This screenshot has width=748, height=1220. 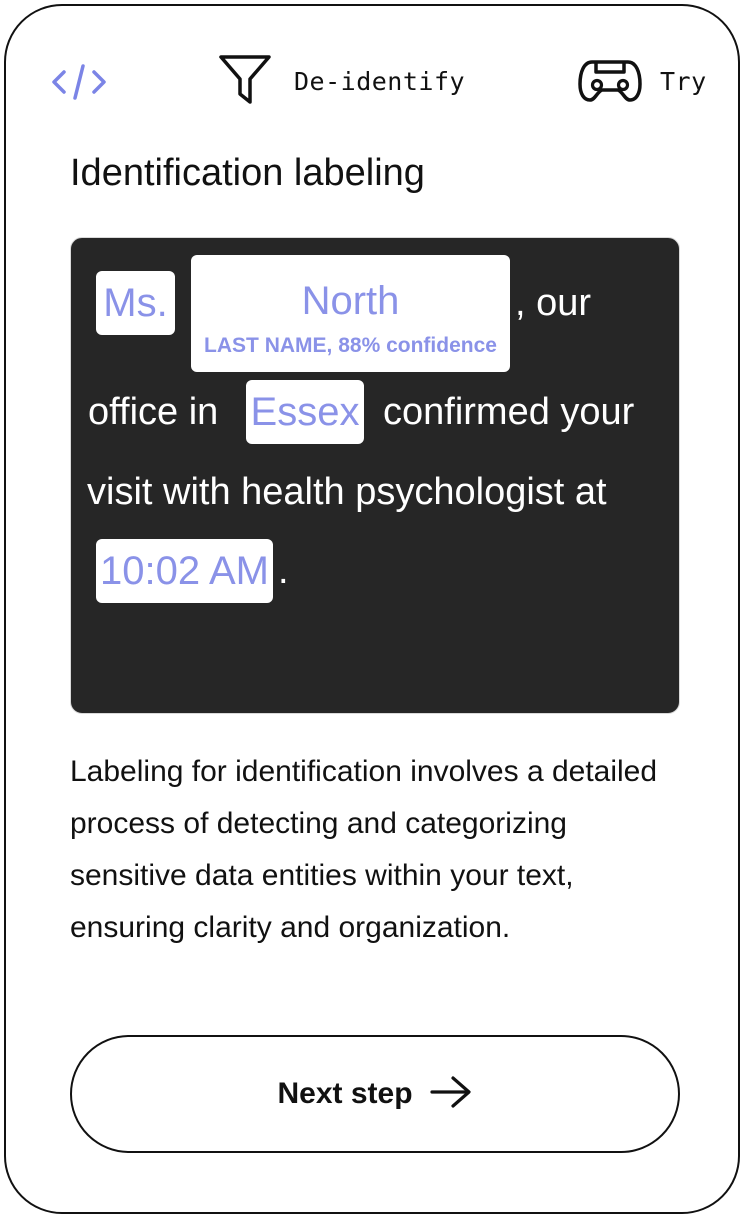 I want to click on nav-try: Try, so click(x=642, y=81).